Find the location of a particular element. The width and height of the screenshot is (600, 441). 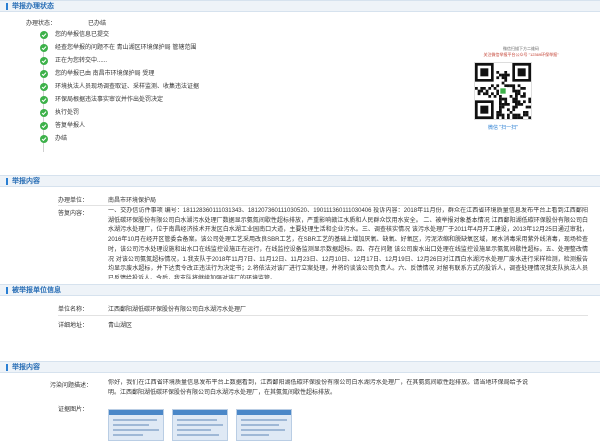

unit-name-value: 江西鄱阳湖低碳环保股份有限公司白水湖污水处理厂 is located at coordinates (177, 310).